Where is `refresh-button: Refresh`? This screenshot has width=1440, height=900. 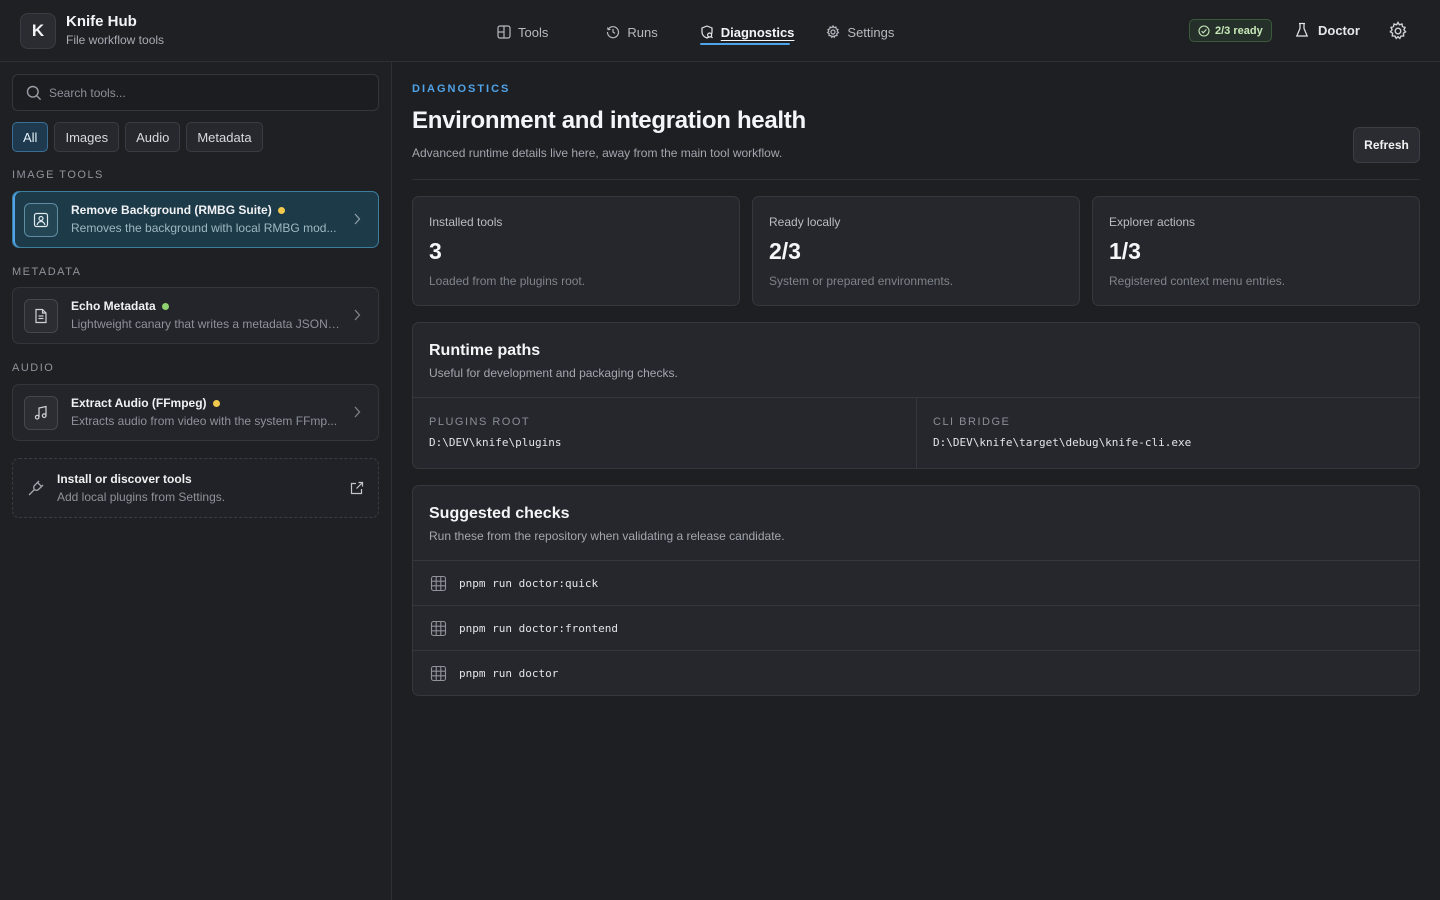
refresh-button: Refresh is located at coordinates (1386, 145).